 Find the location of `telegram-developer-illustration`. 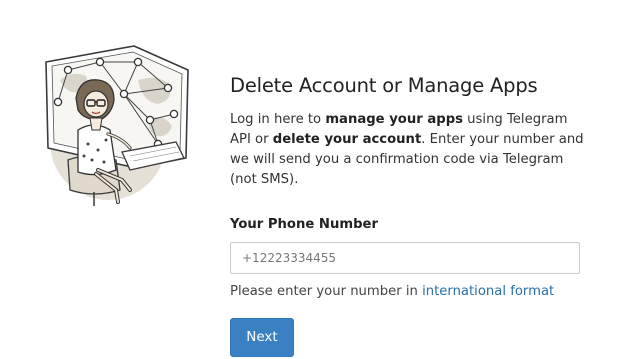

telegram-developer-illustration is located at coordinates (117, 125).